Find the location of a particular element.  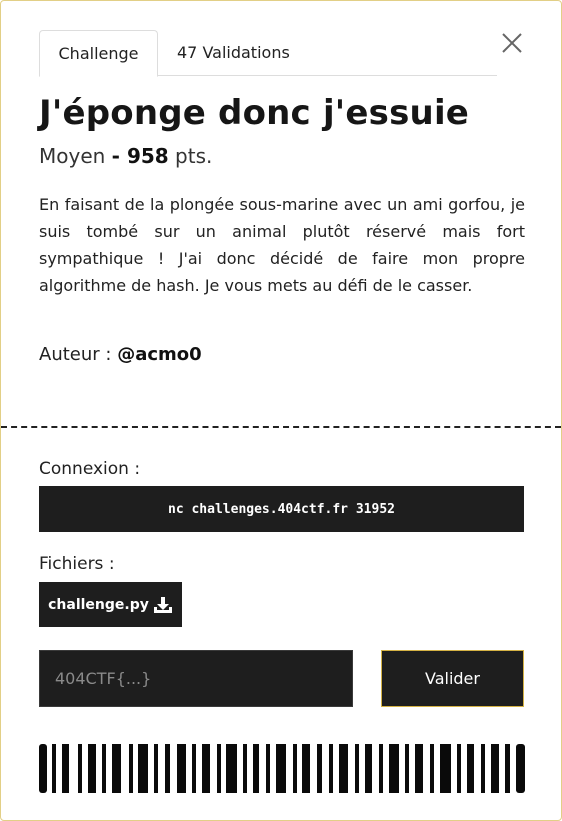

close-icon is located at coordinates (512, 43).